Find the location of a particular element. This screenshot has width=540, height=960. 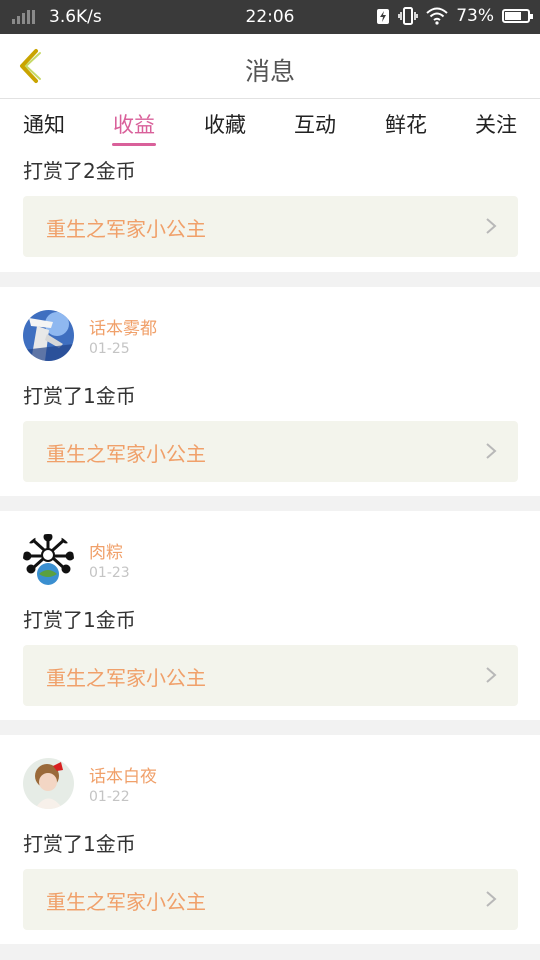

tab-label: 收藏 is located at coordinates (225, 125).